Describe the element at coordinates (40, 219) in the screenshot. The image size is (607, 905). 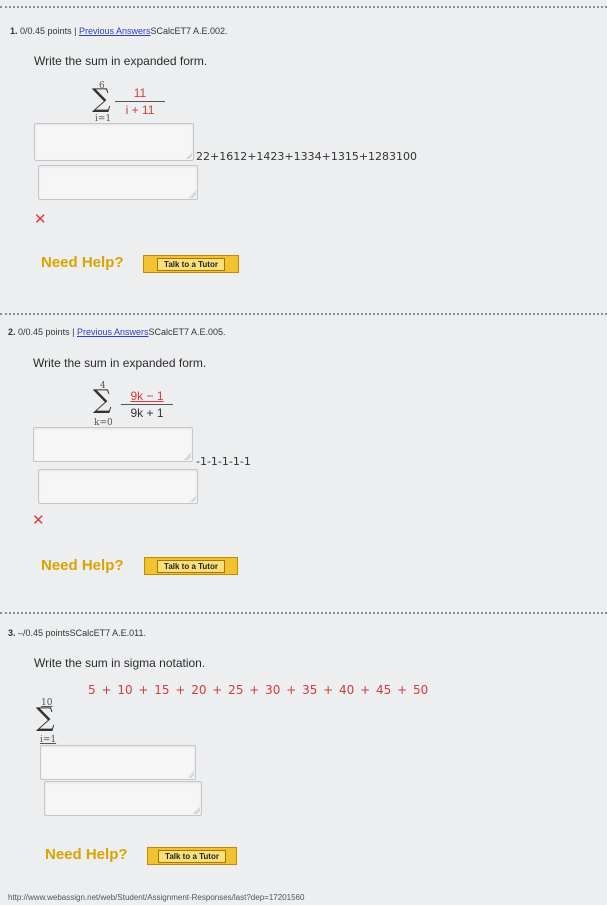
I see `q1-wrong-icon: ✕` at that location.